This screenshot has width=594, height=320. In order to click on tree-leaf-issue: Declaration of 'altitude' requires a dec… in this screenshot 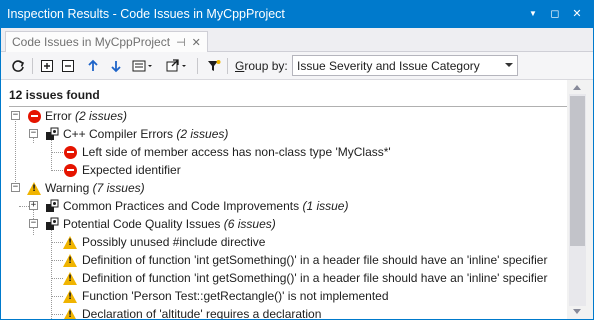, I will do `click(284, 312)`.